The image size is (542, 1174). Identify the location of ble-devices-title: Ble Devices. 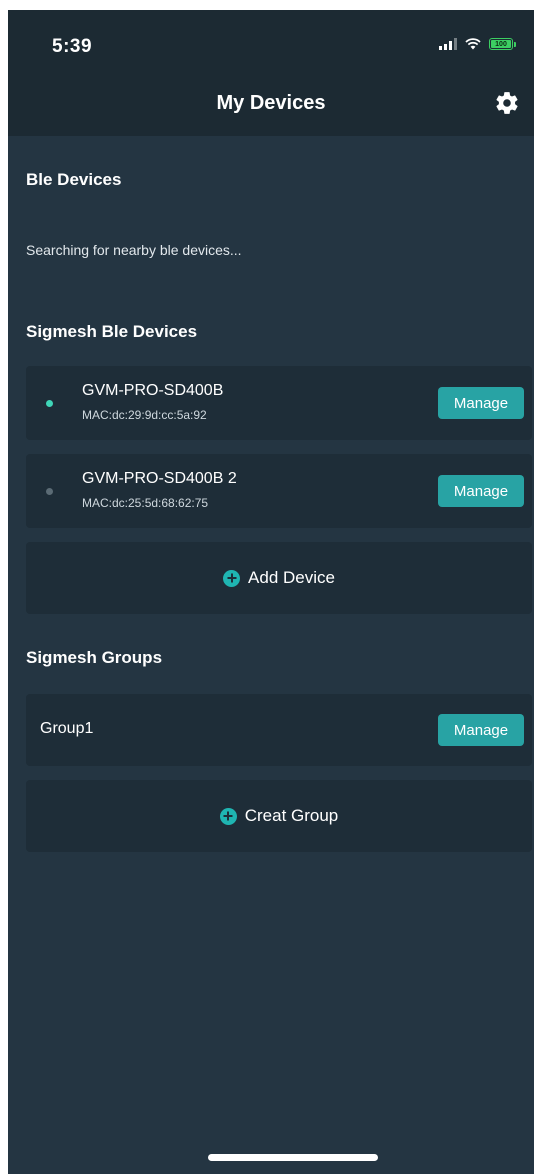
(74, 179).